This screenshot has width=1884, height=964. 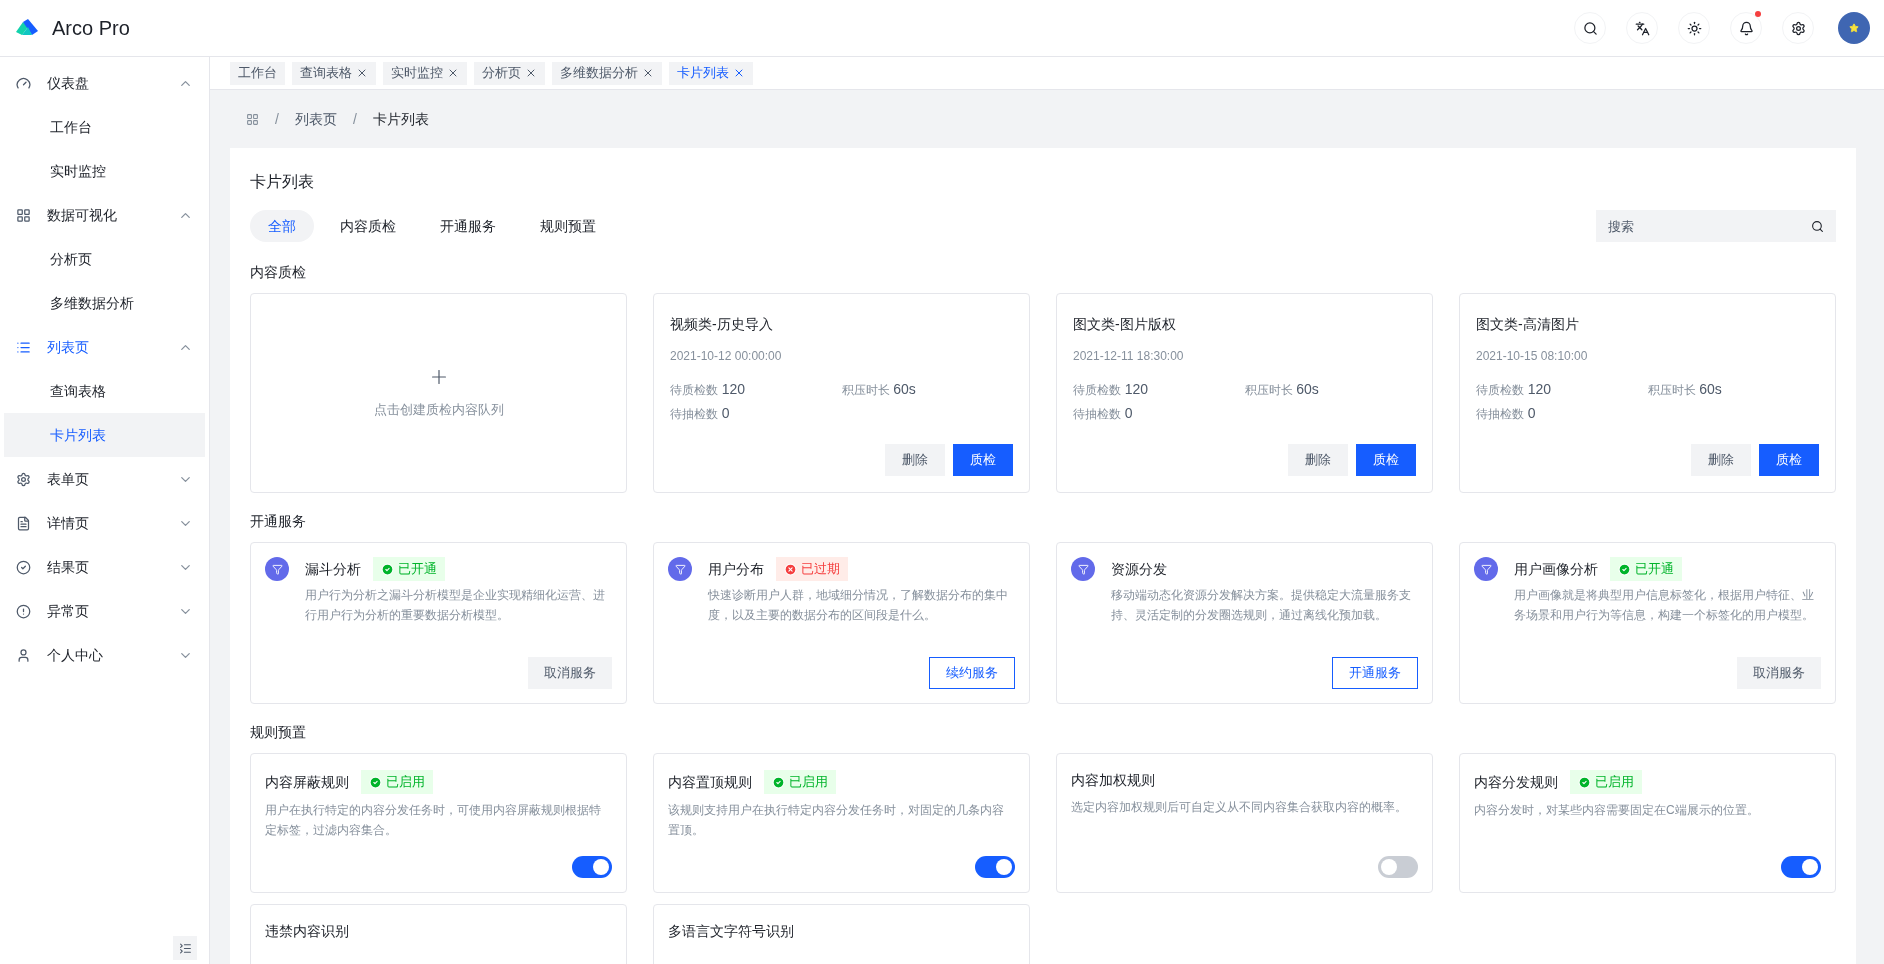 I want to click on card-title: 内容屏蔽规则, so click(x=307, y=782).